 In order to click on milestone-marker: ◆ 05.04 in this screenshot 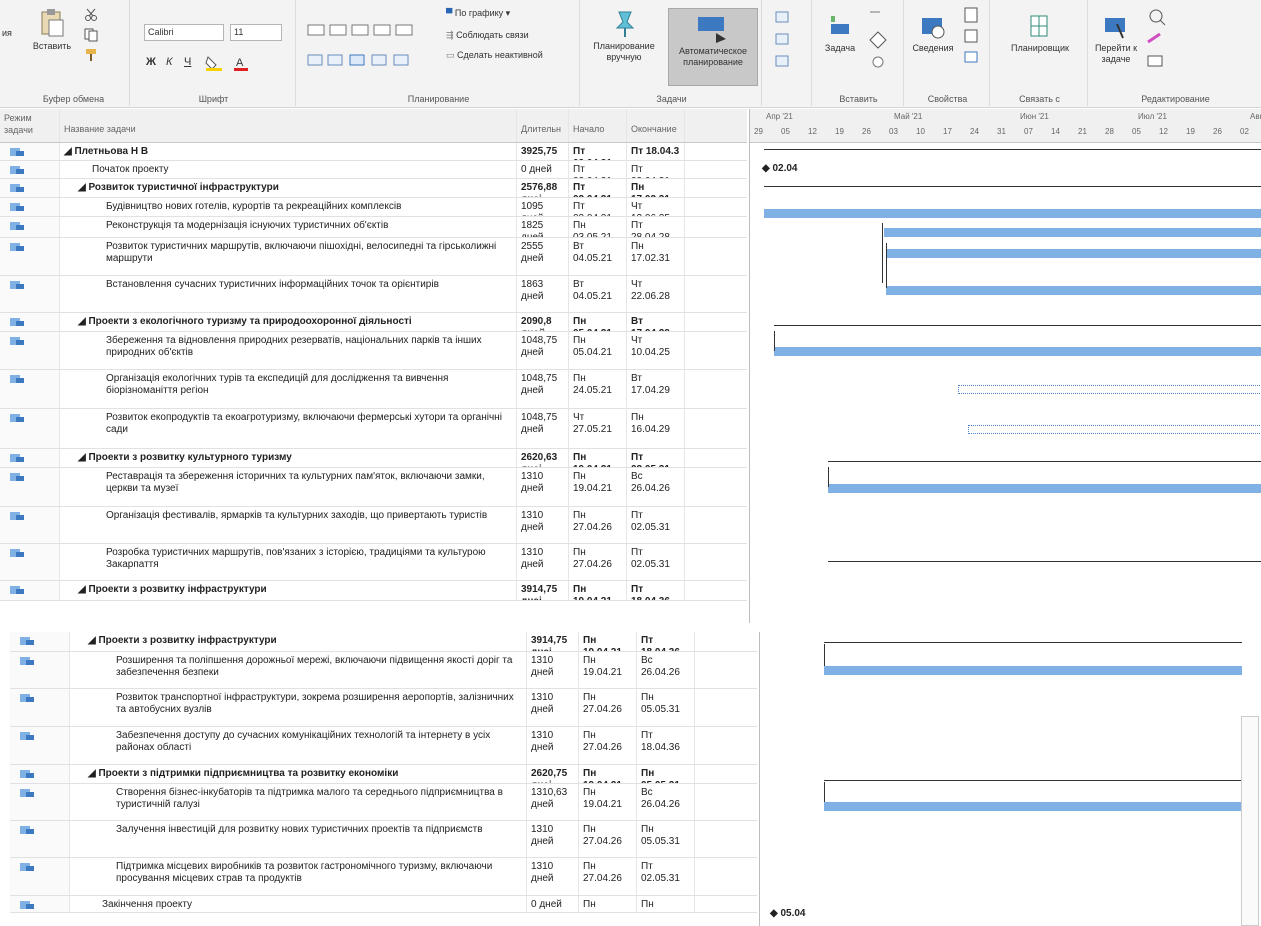, I will do `click(788, 913)`.